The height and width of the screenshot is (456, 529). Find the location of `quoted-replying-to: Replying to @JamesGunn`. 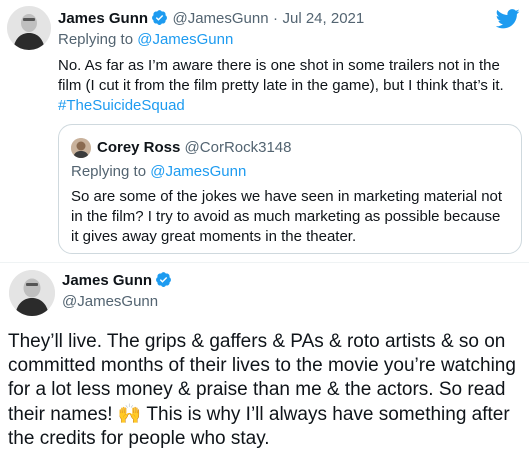

quoted-replying-to: Replying to @JamesGunn is located at coordinates (158, 171).